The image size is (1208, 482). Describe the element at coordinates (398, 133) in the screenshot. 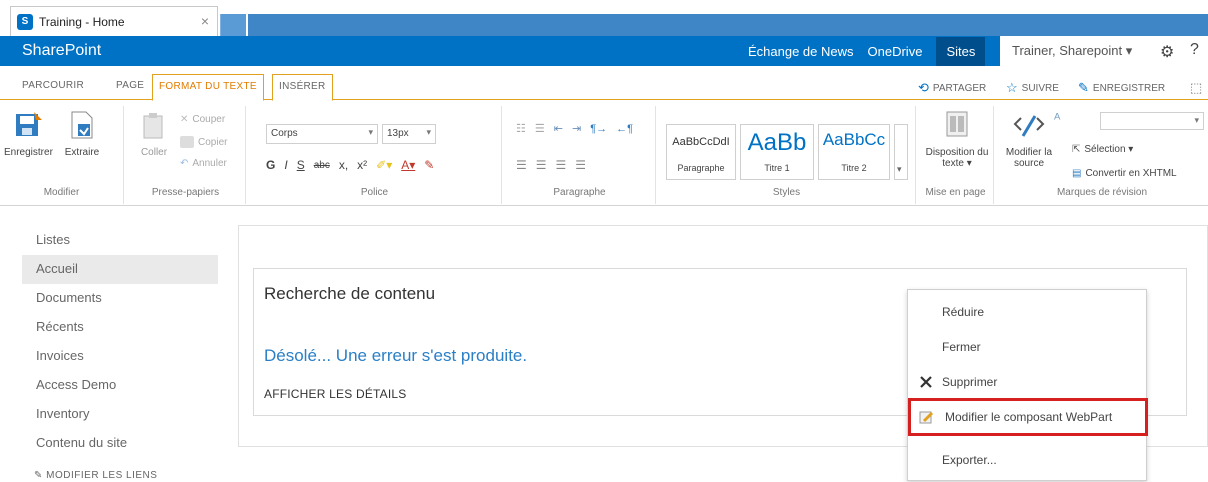

I see `font-size-value: 13px` at that location.